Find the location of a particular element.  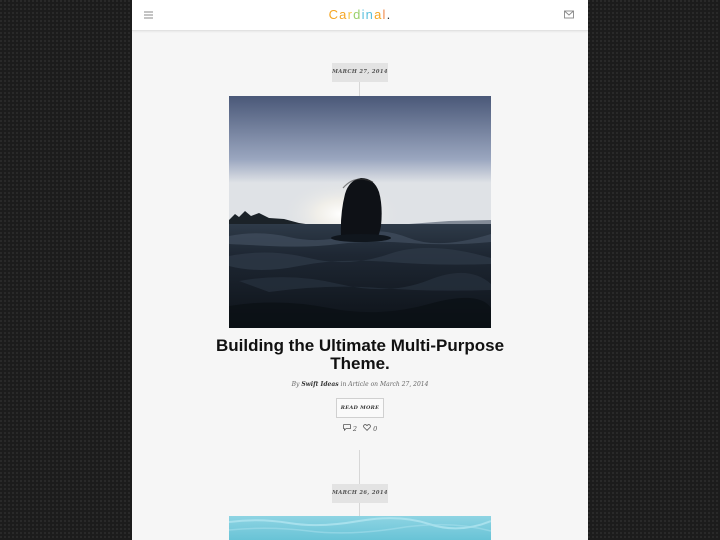

comments-count: 2 is located at coordinates (354, 428).